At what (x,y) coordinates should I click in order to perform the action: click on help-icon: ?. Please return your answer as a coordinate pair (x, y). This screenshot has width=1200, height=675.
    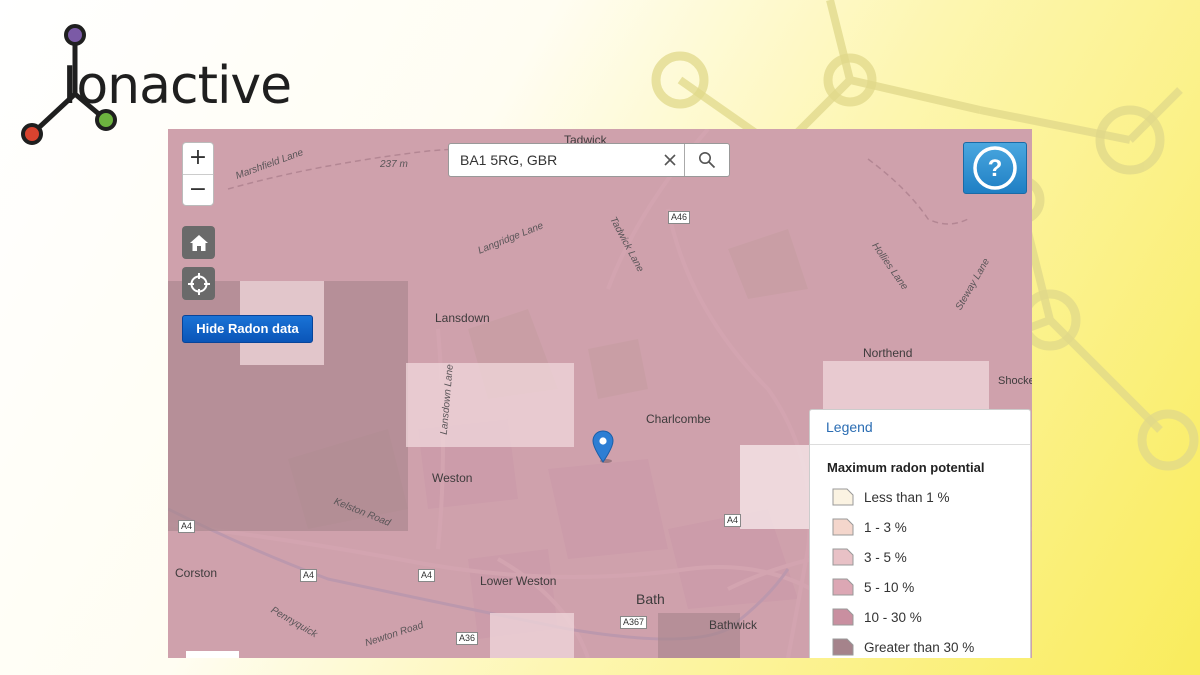
    Looking at the image, I should click on (995, 168).